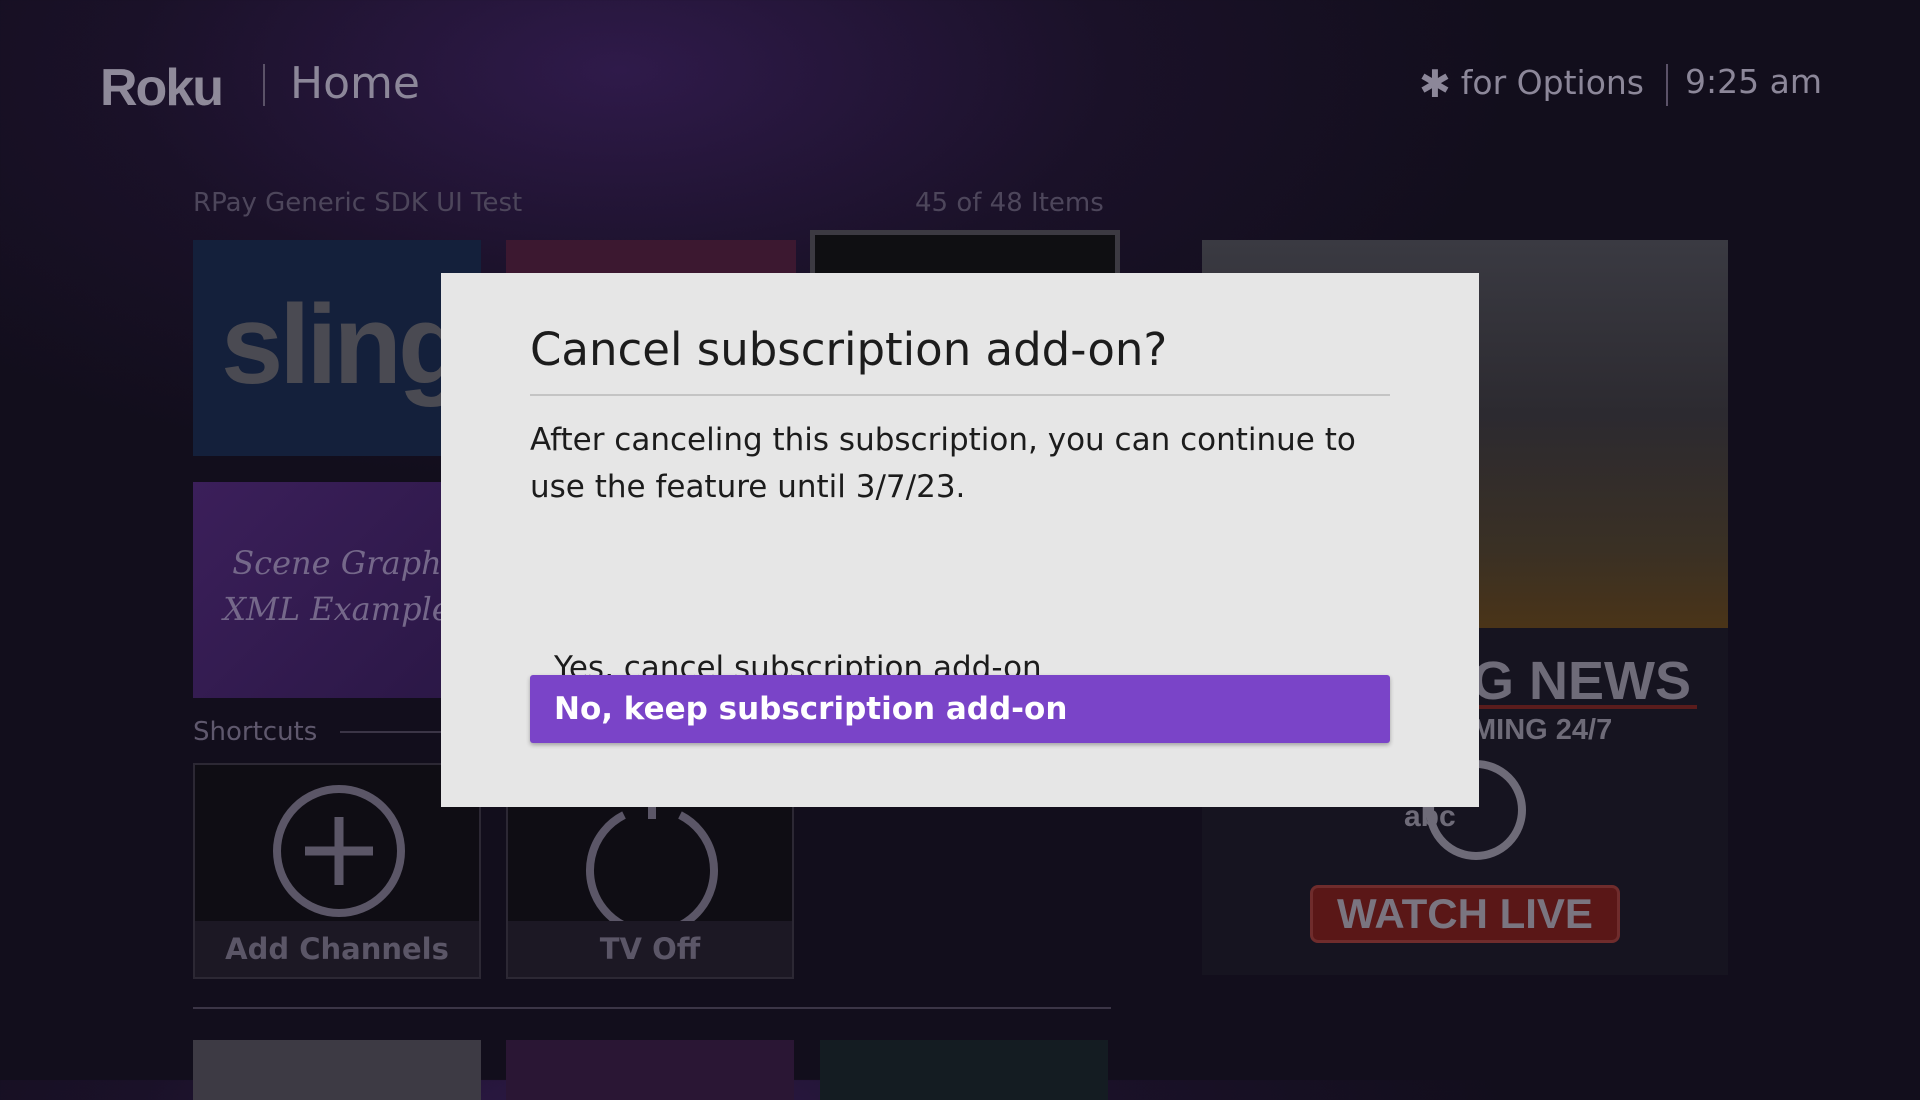 The width and height of the screenshot is (1920, 1100). What do you see at coordinates (1434, 84) in the screenshot?
I see `asterisk-icon: ✱` at bounding box center [1434, 84].